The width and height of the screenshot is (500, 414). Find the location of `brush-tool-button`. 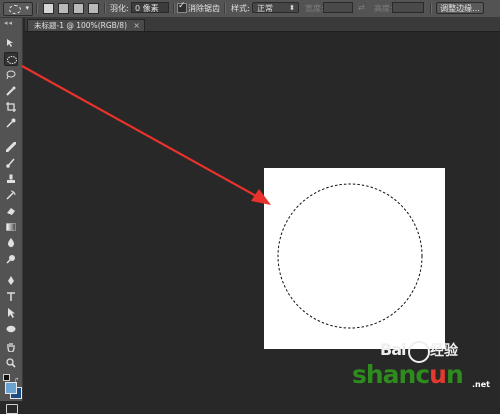

brush-tool-button is located at coordinates (11, 163).